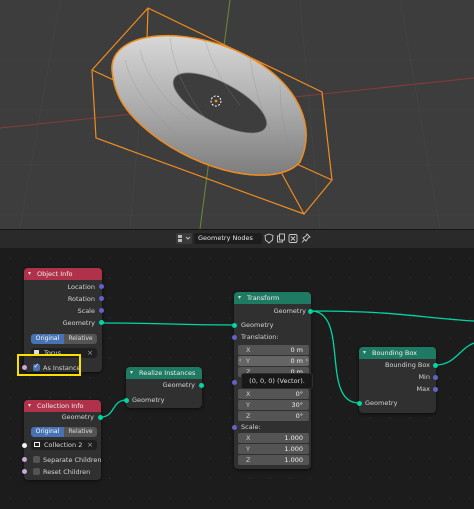 This screenshot has width=474, height=509. Describe the element at coordinates (423, 389) in the screenshot. I see `output-max-label: Max` at that location.